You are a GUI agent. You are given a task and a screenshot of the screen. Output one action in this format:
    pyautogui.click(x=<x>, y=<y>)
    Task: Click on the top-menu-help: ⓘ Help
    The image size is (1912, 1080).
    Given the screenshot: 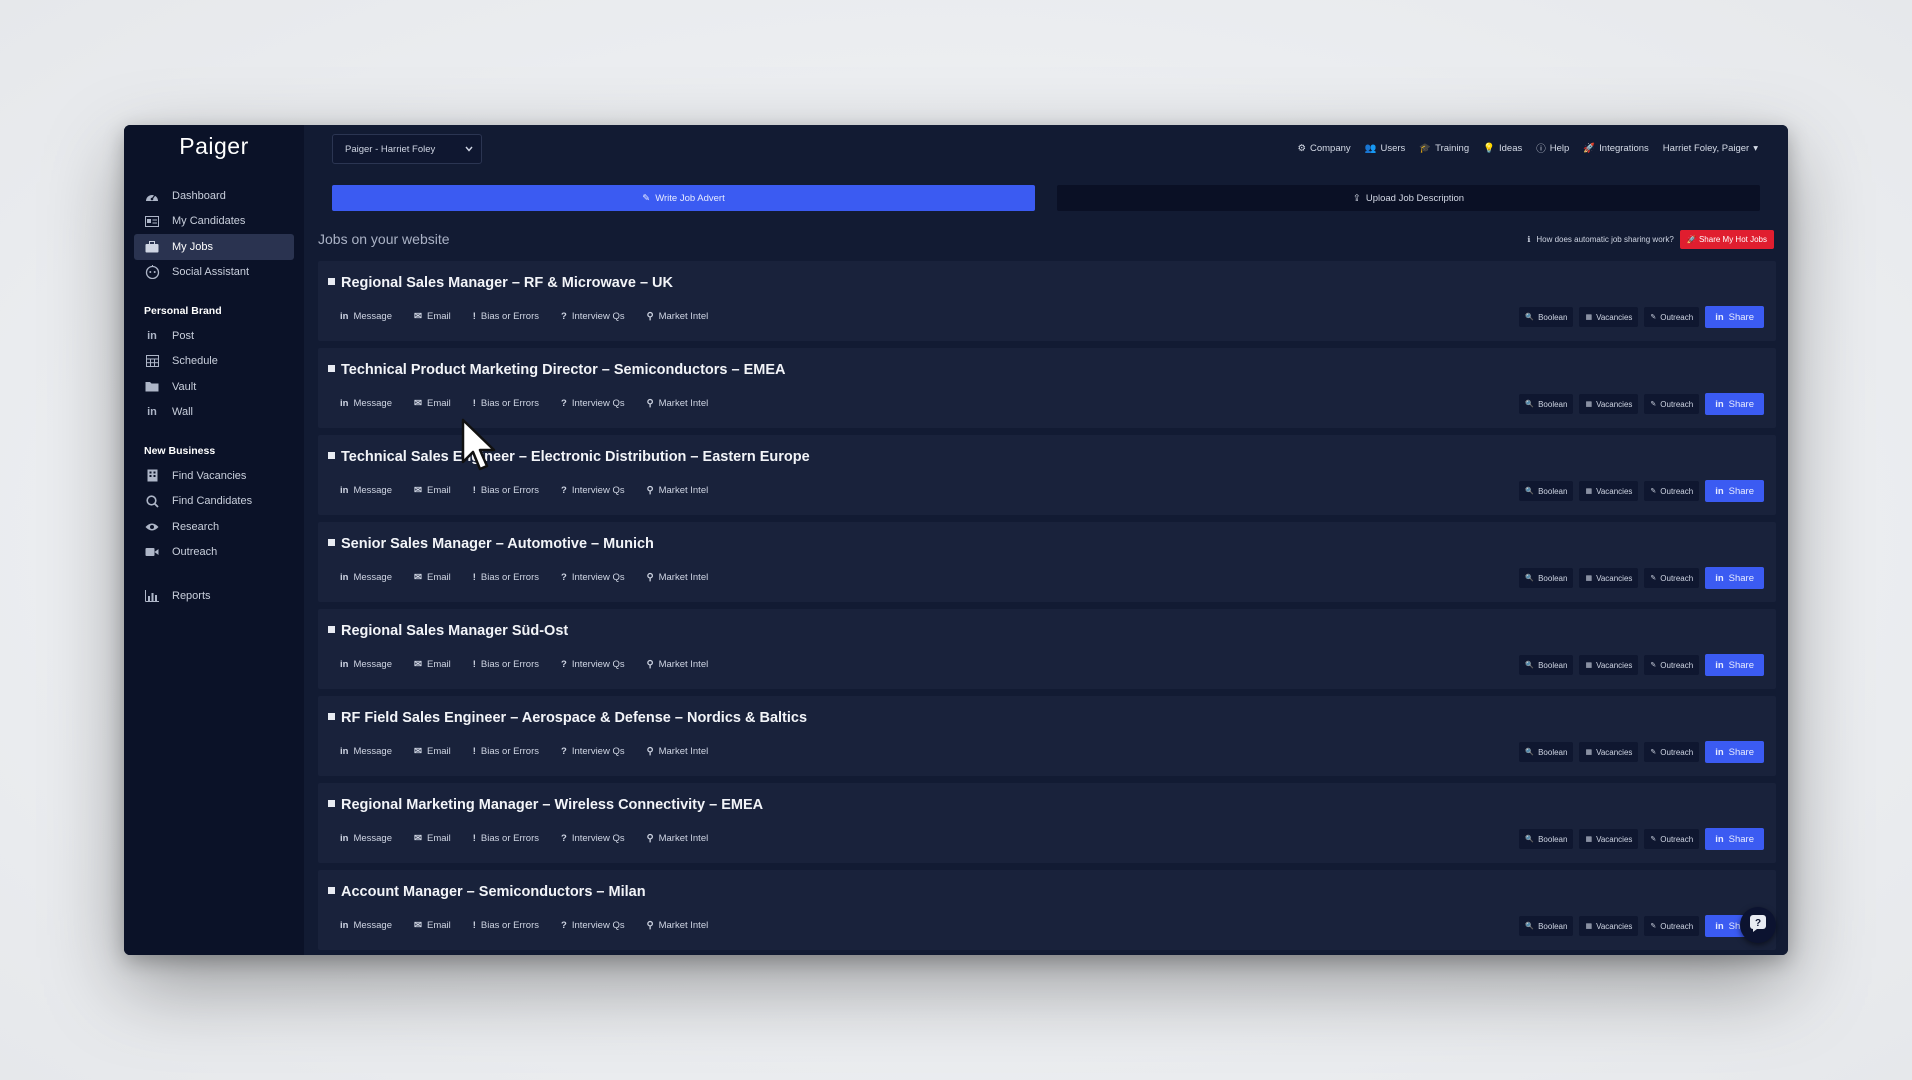 What is the action you would take?
    pyautogui.click(x=1552, y=148)
    